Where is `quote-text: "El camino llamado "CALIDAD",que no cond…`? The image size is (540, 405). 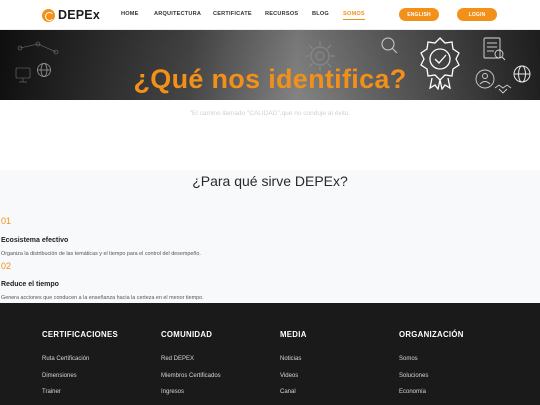 quote-text: "El camino llamado "CALIDAD",que no cond… is located at coordinates (270, 113).